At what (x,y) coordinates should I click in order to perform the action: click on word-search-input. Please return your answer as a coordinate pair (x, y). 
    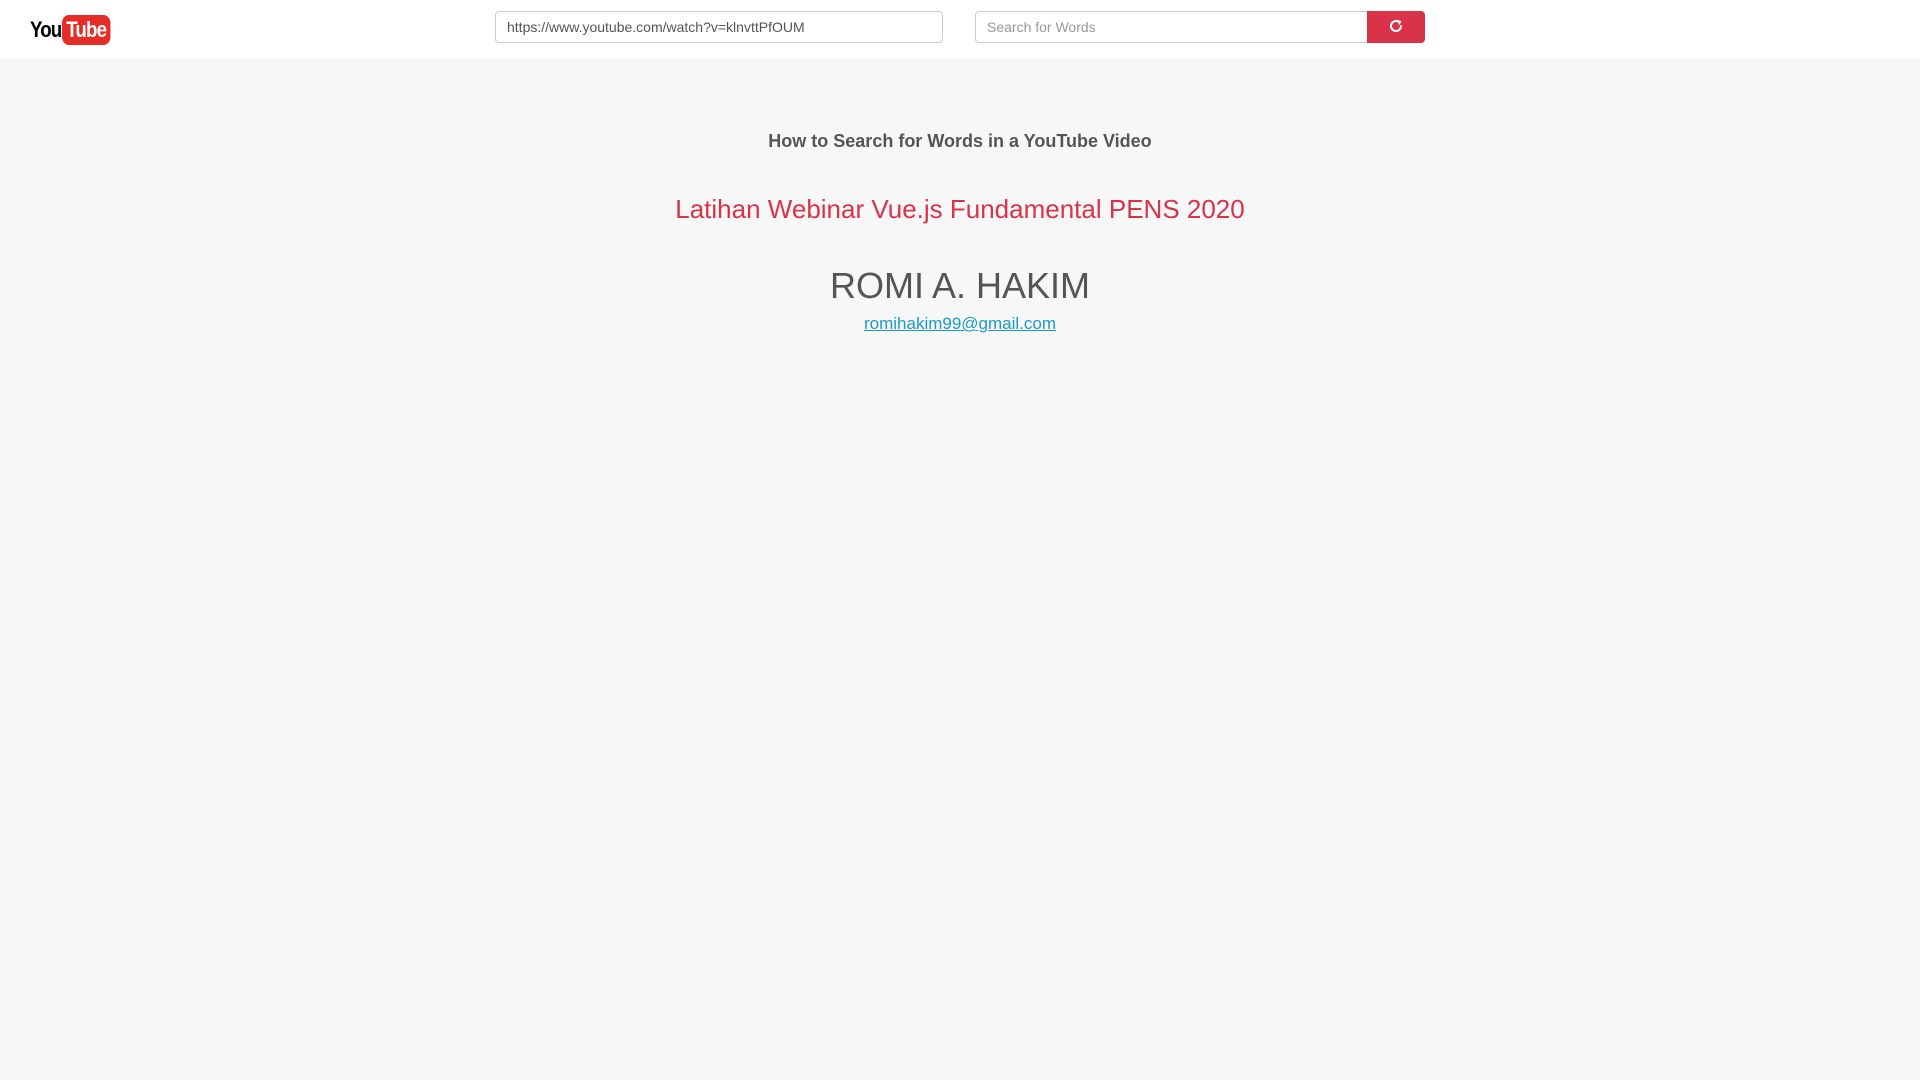
    Looking at the image, I should click on (1171, 27).